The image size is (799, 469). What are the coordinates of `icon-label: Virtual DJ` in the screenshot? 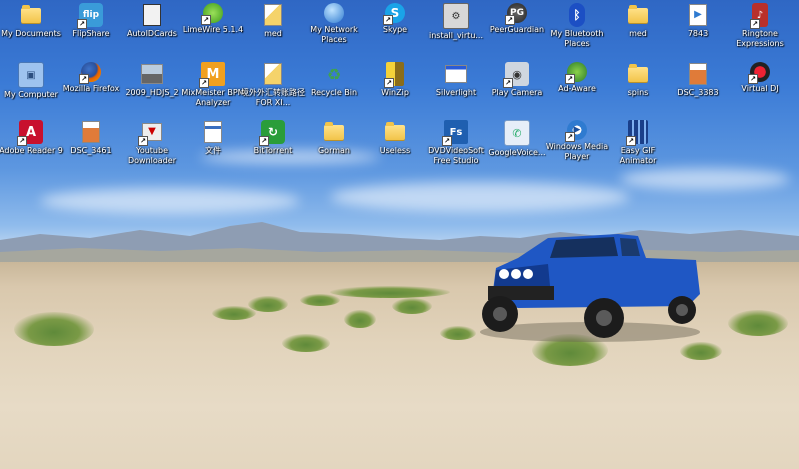 It's located at (760, 88).